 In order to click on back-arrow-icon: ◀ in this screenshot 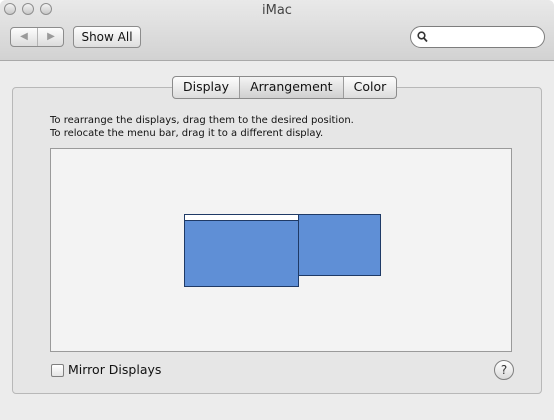, I will do `click(24, 36)`.